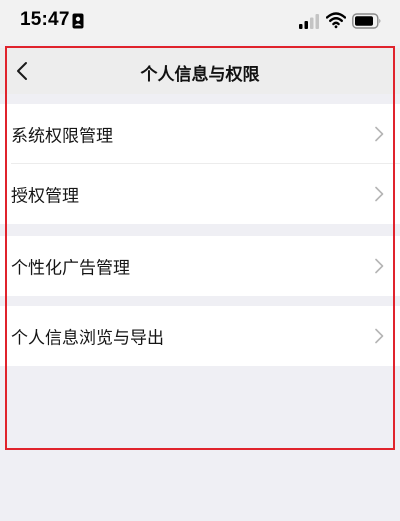  What do you see at coordinates (87, 338) in the screenshot?
I see `list-item-label: 个人信息浏览与导出` at bounding box center [87, 338].